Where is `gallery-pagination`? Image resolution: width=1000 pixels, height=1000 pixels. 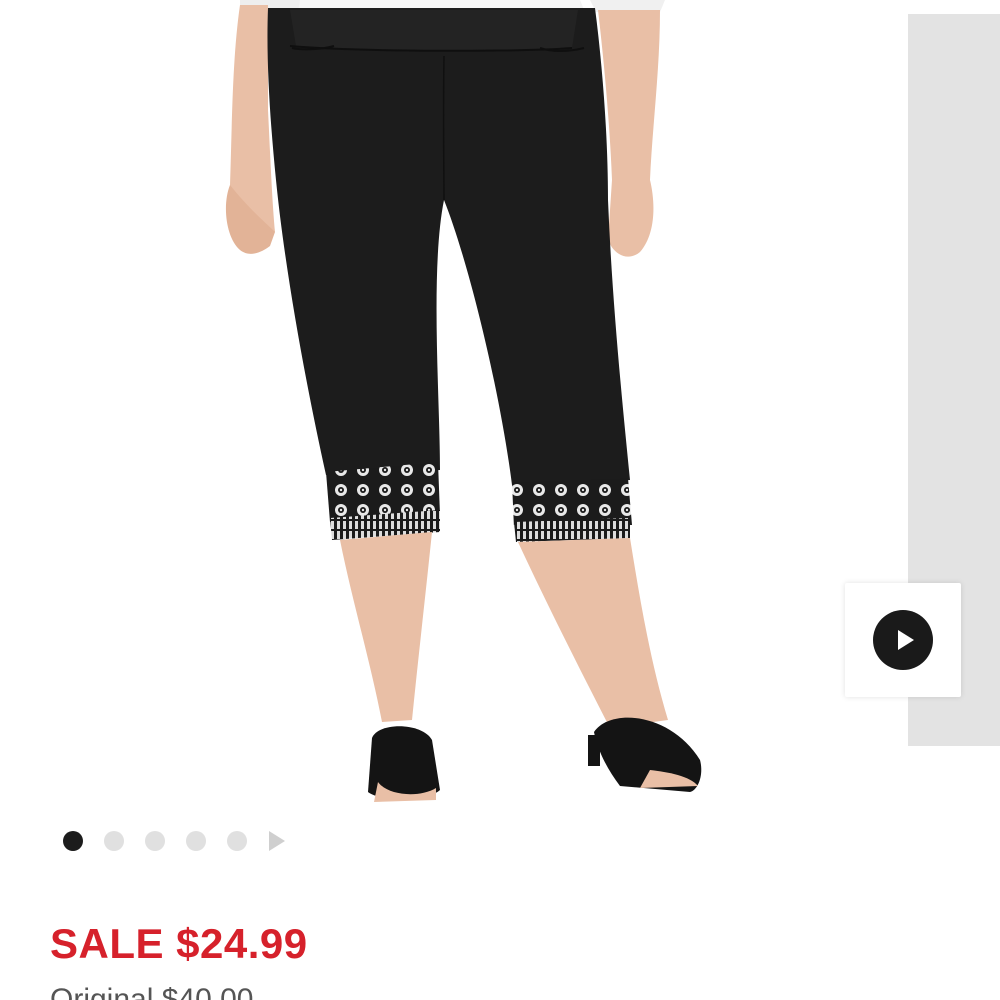 gallery-pagination is located at coordinates (174, 841).